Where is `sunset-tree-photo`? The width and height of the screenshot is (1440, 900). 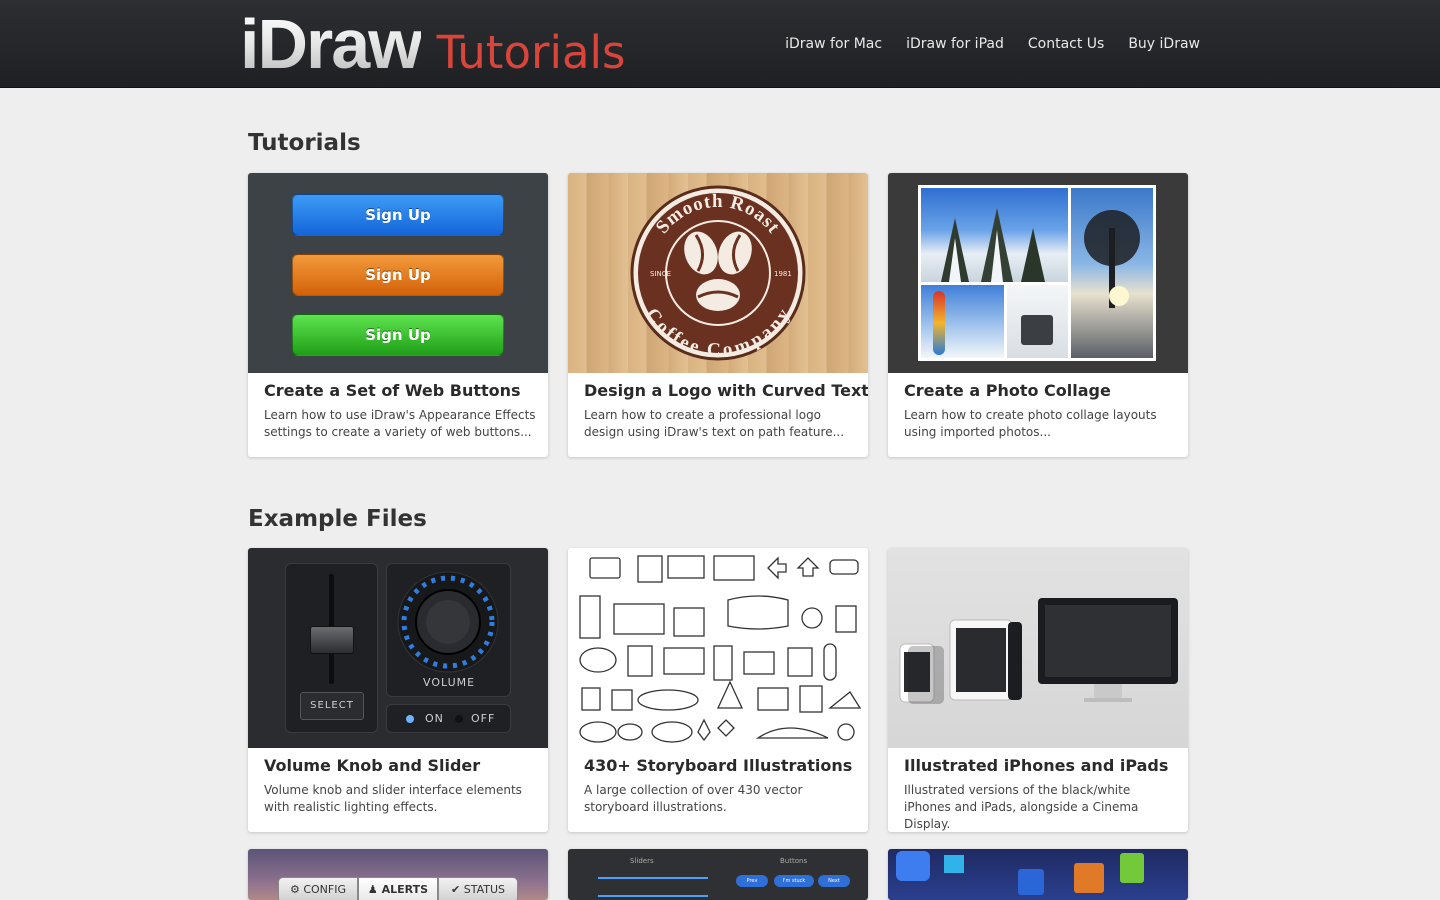 sunset-tree-photo is located at coordinates (1112, 273).